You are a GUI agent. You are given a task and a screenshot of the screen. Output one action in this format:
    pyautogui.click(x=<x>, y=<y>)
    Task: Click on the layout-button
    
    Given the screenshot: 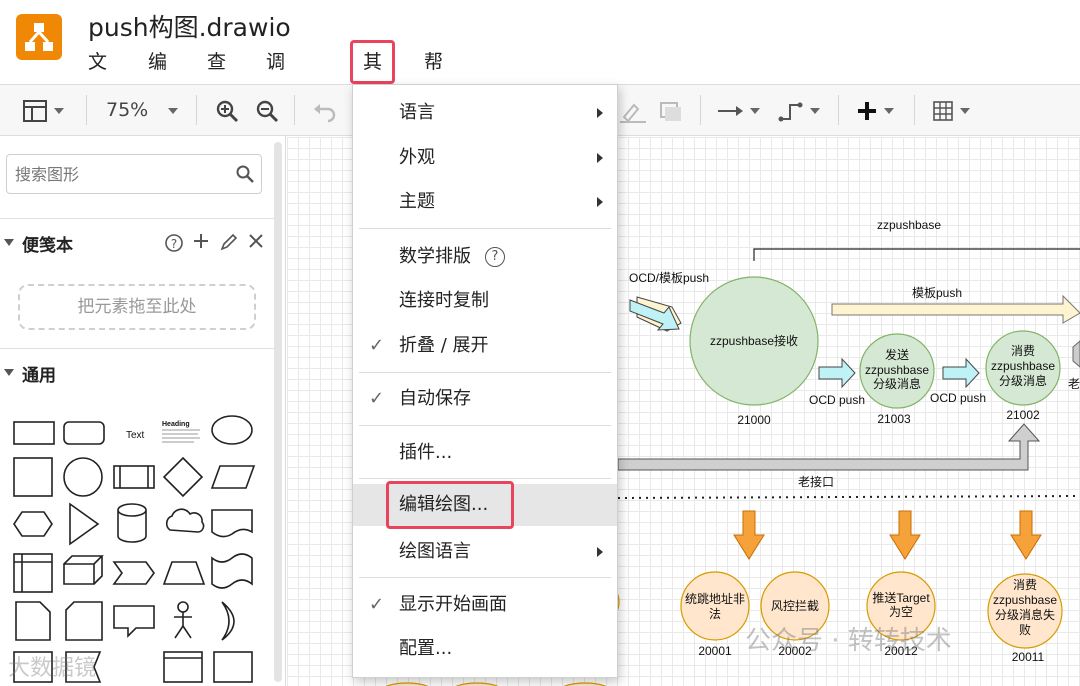 What is the action you would take?
    pyautogui.click(x=43, y=110)
    